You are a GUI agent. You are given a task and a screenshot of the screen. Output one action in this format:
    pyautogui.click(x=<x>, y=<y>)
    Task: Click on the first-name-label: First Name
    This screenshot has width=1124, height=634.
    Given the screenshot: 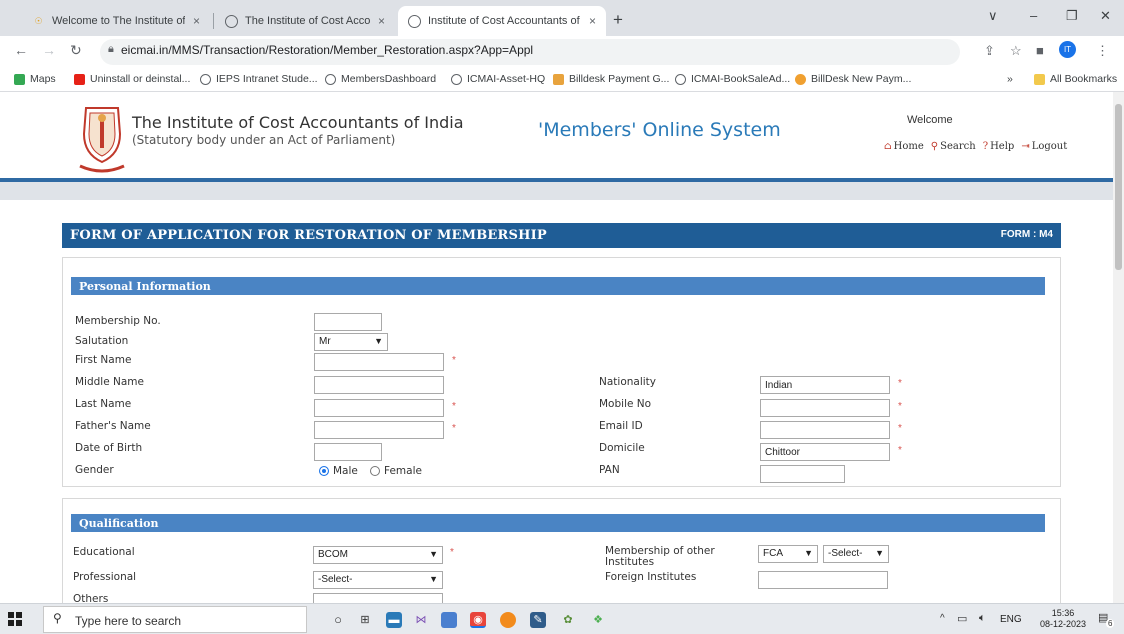 What is the action you would take?
    pyautogui.click(x=103, y=360)
    